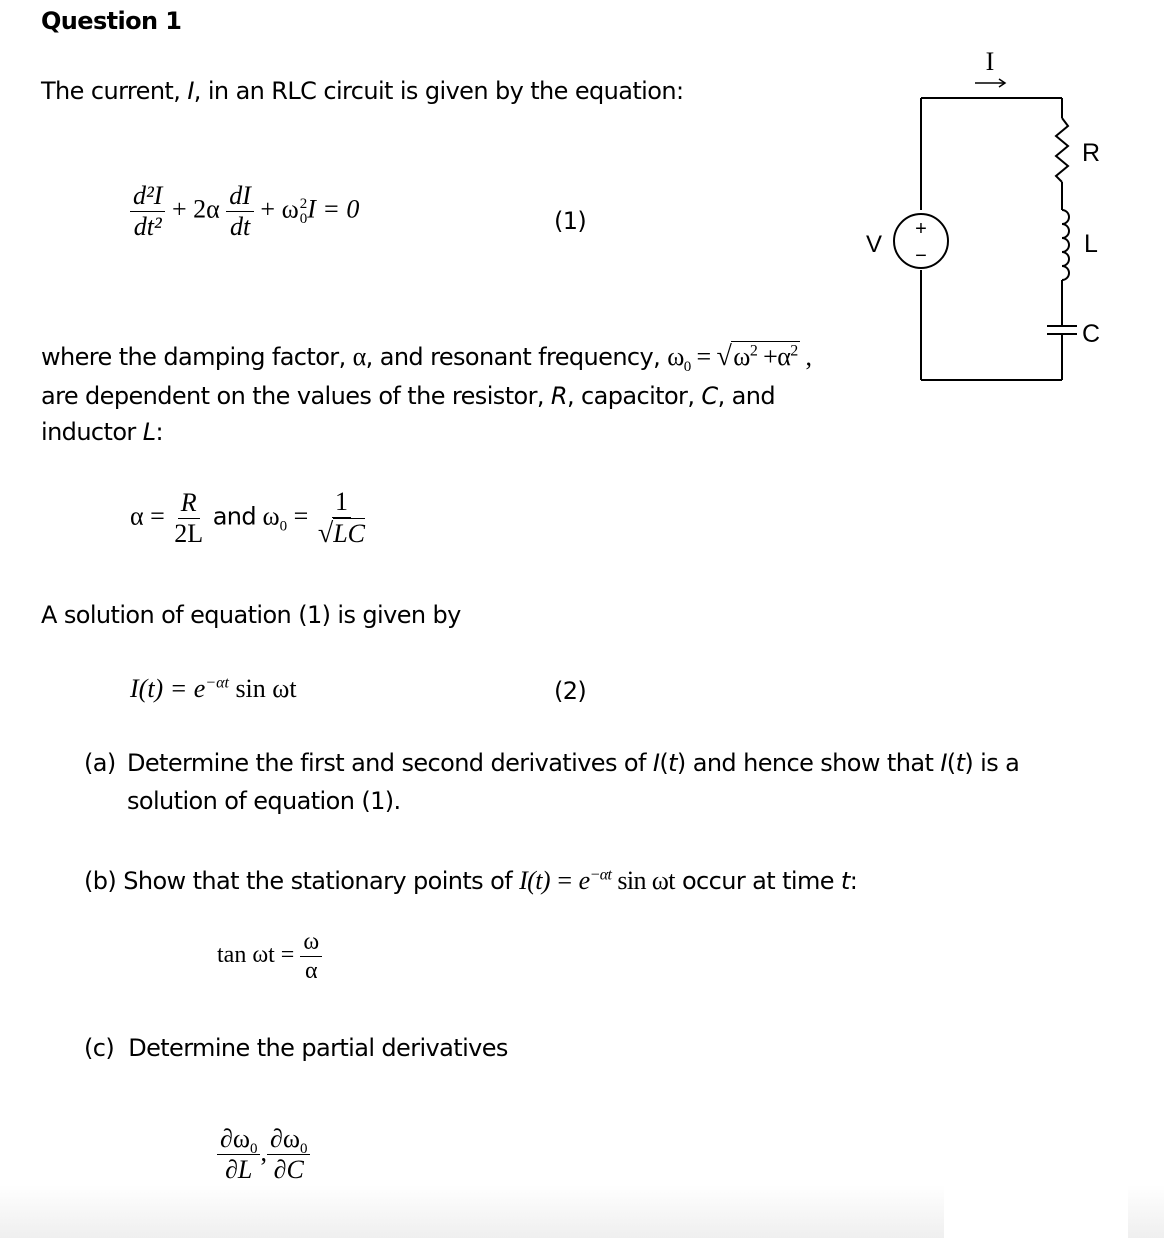 This screenshot has height=1238, width=1164. I want to click on part-b-var-t: t, so click(845, 881).